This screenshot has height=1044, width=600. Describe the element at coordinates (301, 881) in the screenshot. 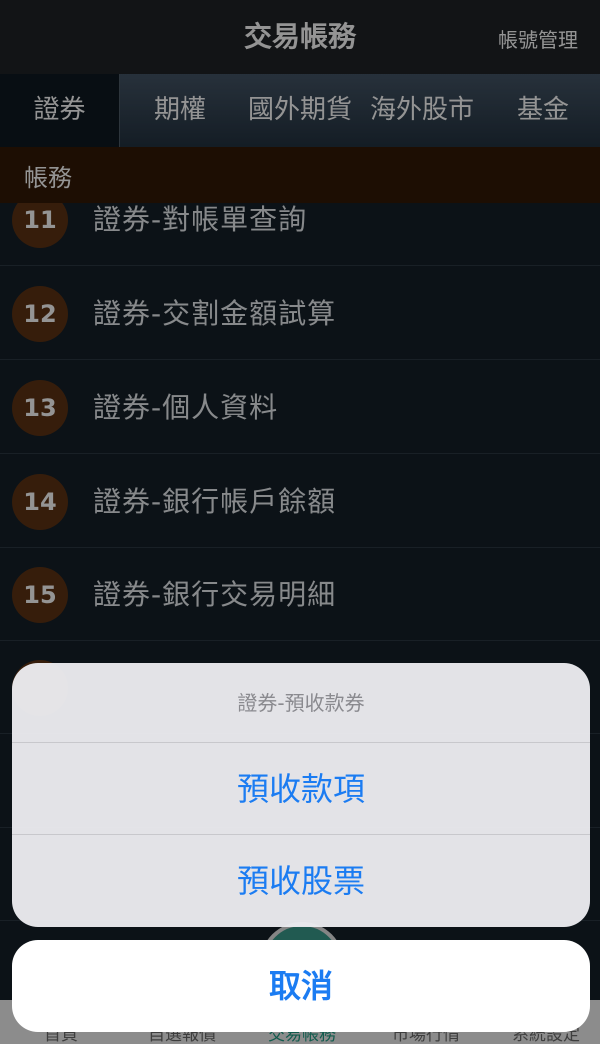

I see `prepaid-stocks-option: 預收股票` at that location.